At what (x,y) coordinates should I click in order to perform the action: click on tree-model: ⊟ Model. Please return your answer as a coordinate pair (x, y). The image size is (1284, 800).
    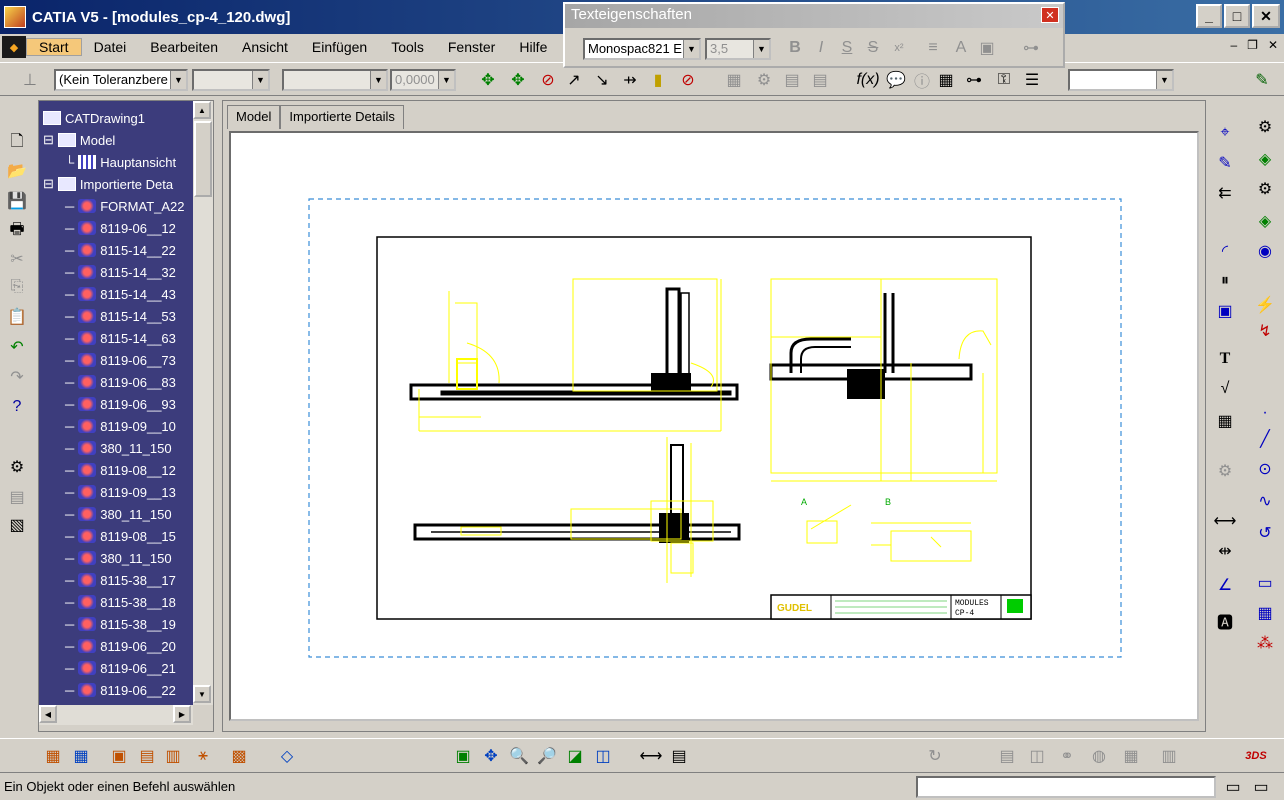
    Looking at the image, I should click on (118, 140).